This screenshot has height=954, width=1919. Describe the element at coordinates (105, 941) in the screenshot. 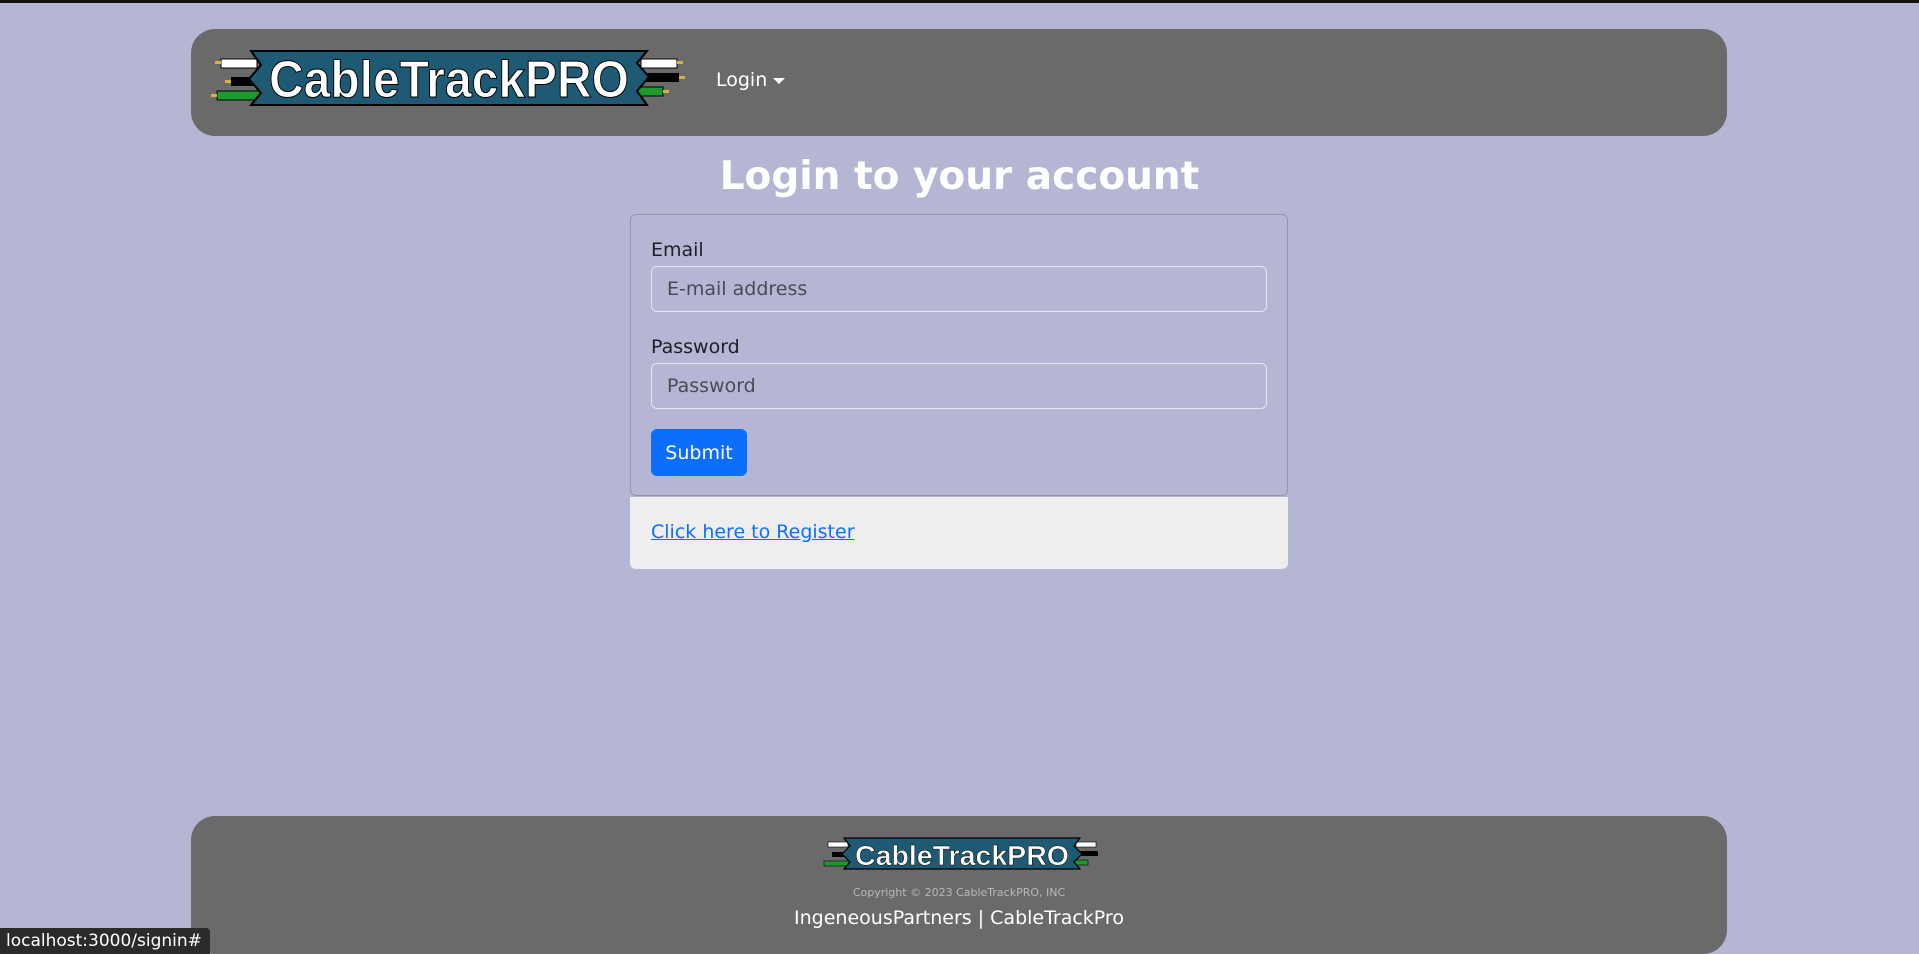

I see `status-bar-url: localhost:3000/signin#` at that location.